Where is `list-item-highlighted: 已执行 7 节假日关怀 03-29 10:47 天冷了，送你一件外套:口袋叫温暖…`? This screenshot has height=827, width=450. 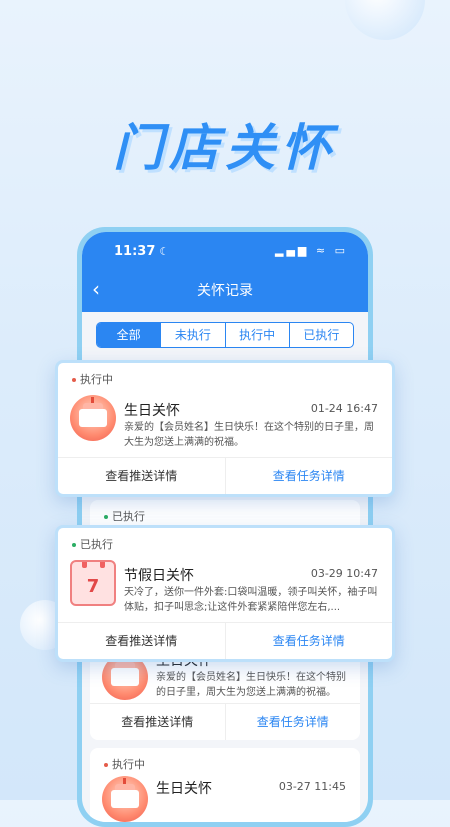
list-item-highlighted: 已执行 7 节假日关怀 03-29 10:47 天冷了，送你一件外套:口袋叫温暖… is located at coordinates (225, 593).